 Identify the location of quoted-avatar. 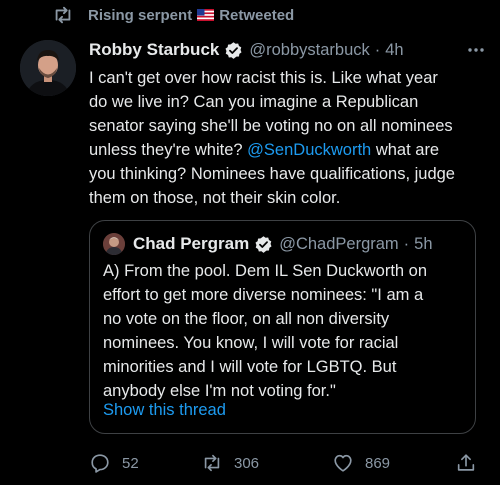
(114, 244).